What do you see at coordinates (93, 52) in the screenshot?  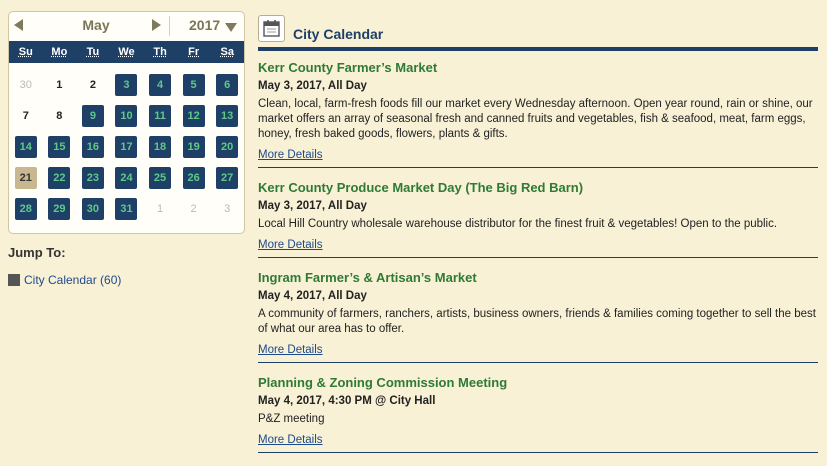 I see `weekday-label: Tu` at bounding box center [93, 52].